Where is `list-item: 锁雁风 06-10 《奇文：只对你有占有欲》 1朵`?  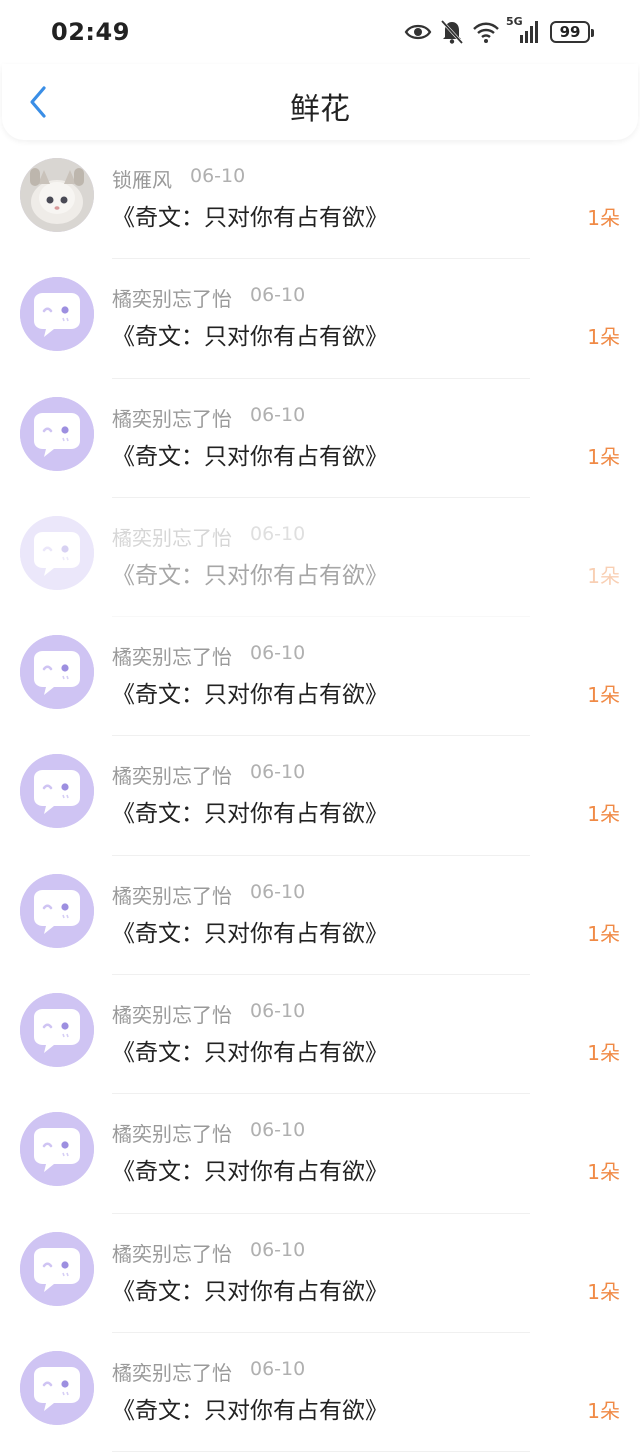
list-item: 锁雁风 06-10 《奇文：只对你有占有欲》 1朵 is located at coordinates (320, 200).